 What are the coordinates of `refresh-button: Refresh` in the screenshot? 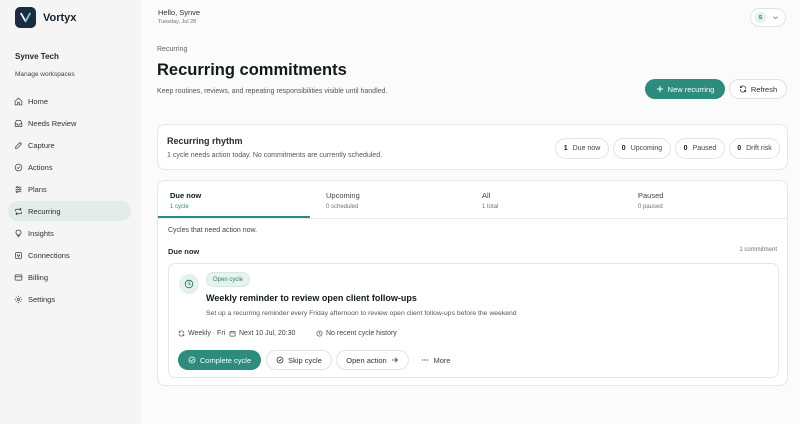 It's located at (758, 89).